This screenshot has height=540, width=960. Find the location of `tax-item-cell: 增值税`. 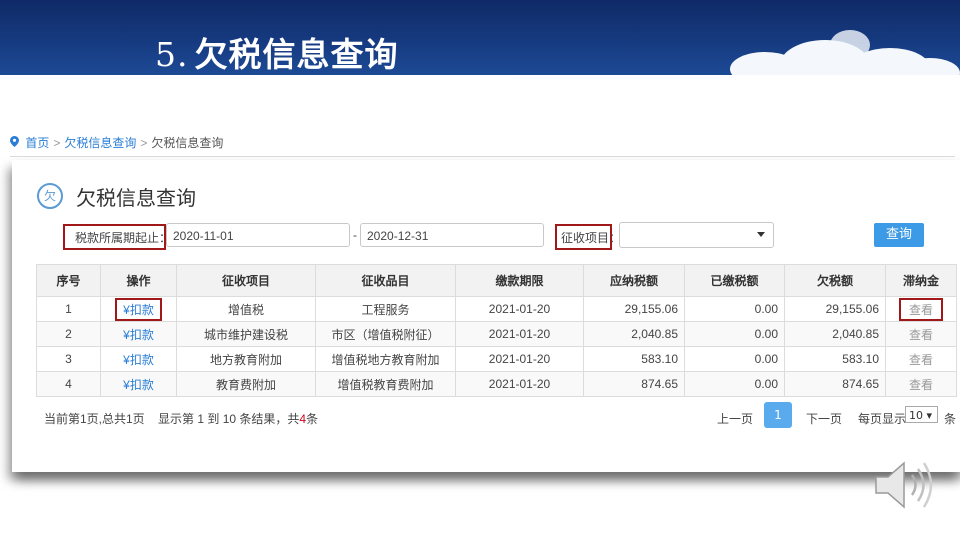

tax-item-cell: 增值税 is located at coordinates (246, 309).